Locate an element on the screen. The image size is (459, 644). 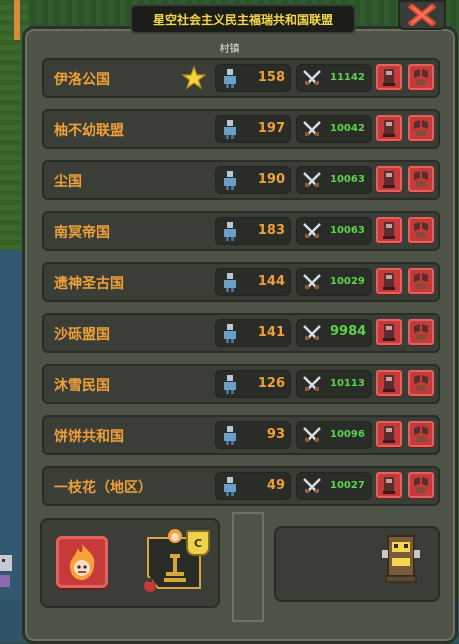
totem-tower-icon is located at coordinates (401, 559).